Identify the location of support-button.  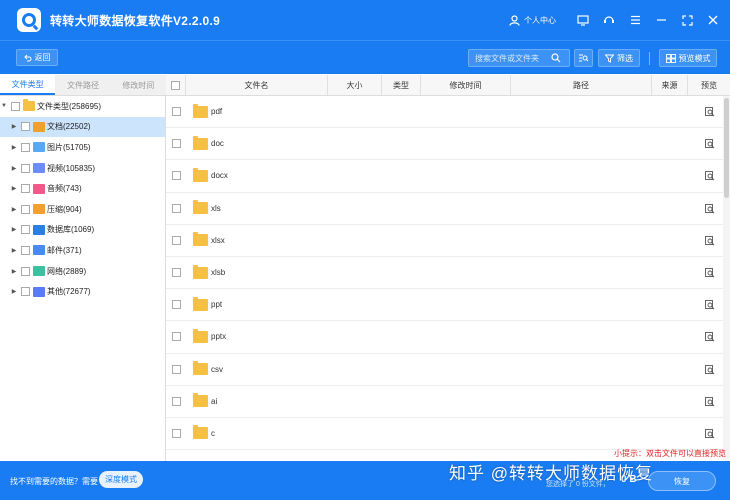
(609, 20).